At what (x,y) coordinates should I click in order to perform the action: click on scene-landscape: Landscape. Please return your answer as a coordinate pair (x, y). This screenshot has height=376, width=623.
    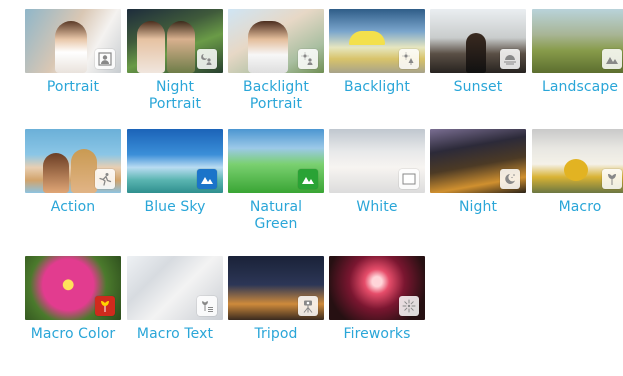
    Looking at the image, I should click on (577, 69).